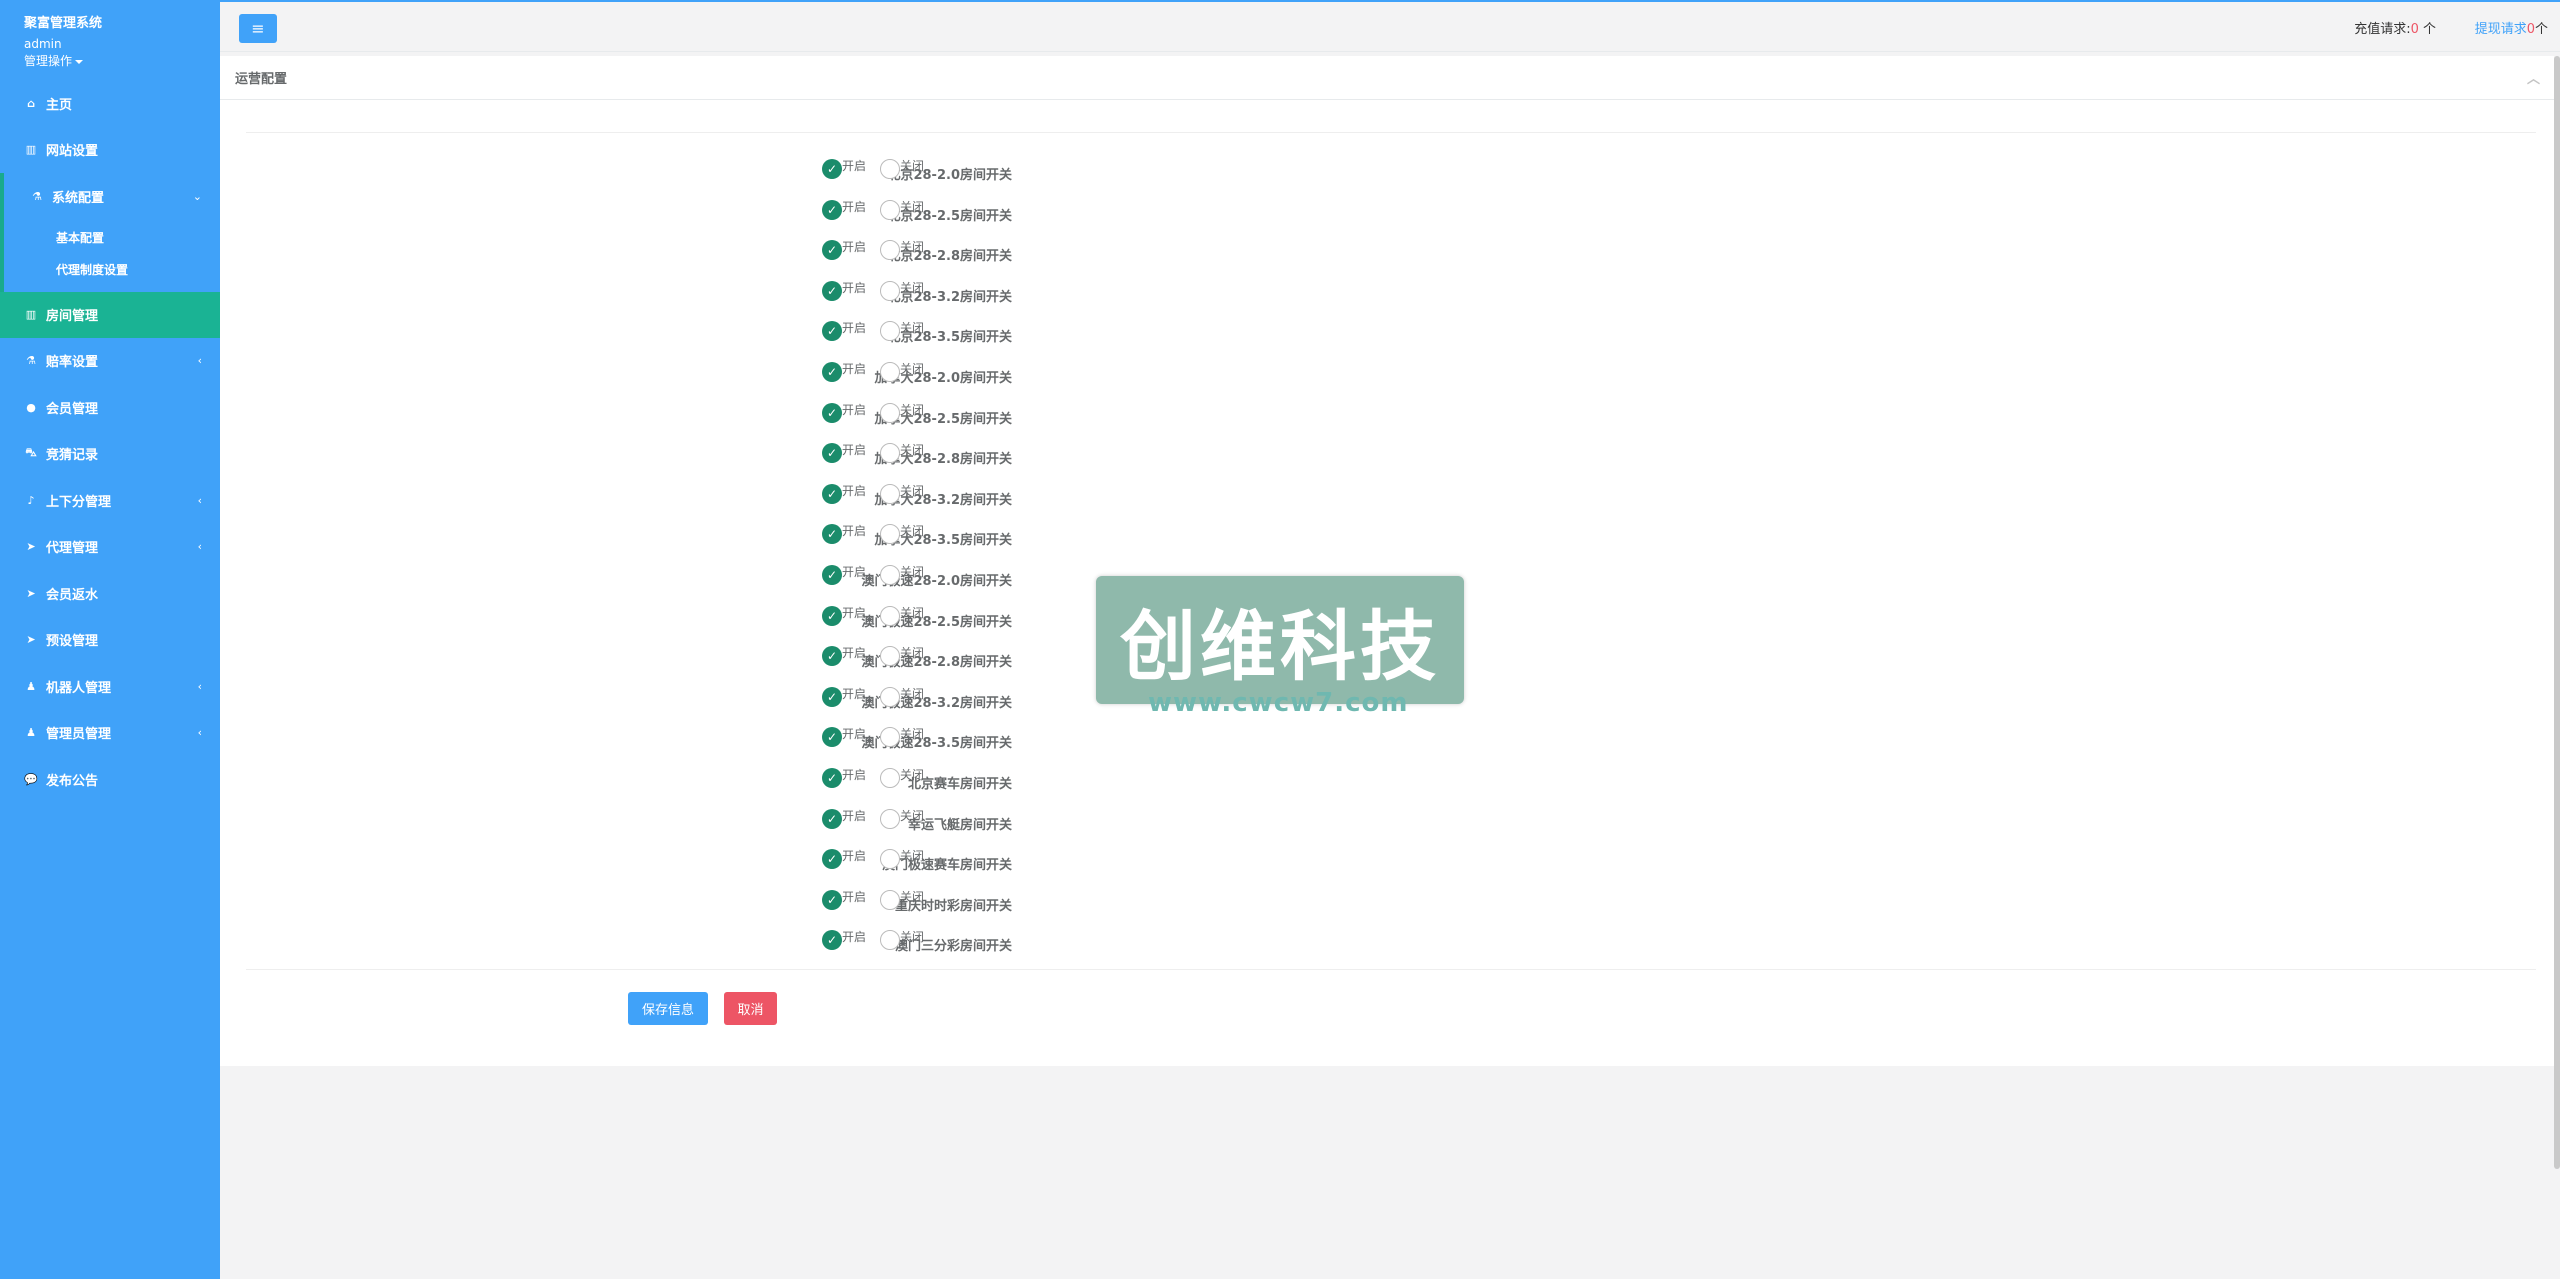  I want to click on paper-plane-icon: ➤, so click(31, 547).